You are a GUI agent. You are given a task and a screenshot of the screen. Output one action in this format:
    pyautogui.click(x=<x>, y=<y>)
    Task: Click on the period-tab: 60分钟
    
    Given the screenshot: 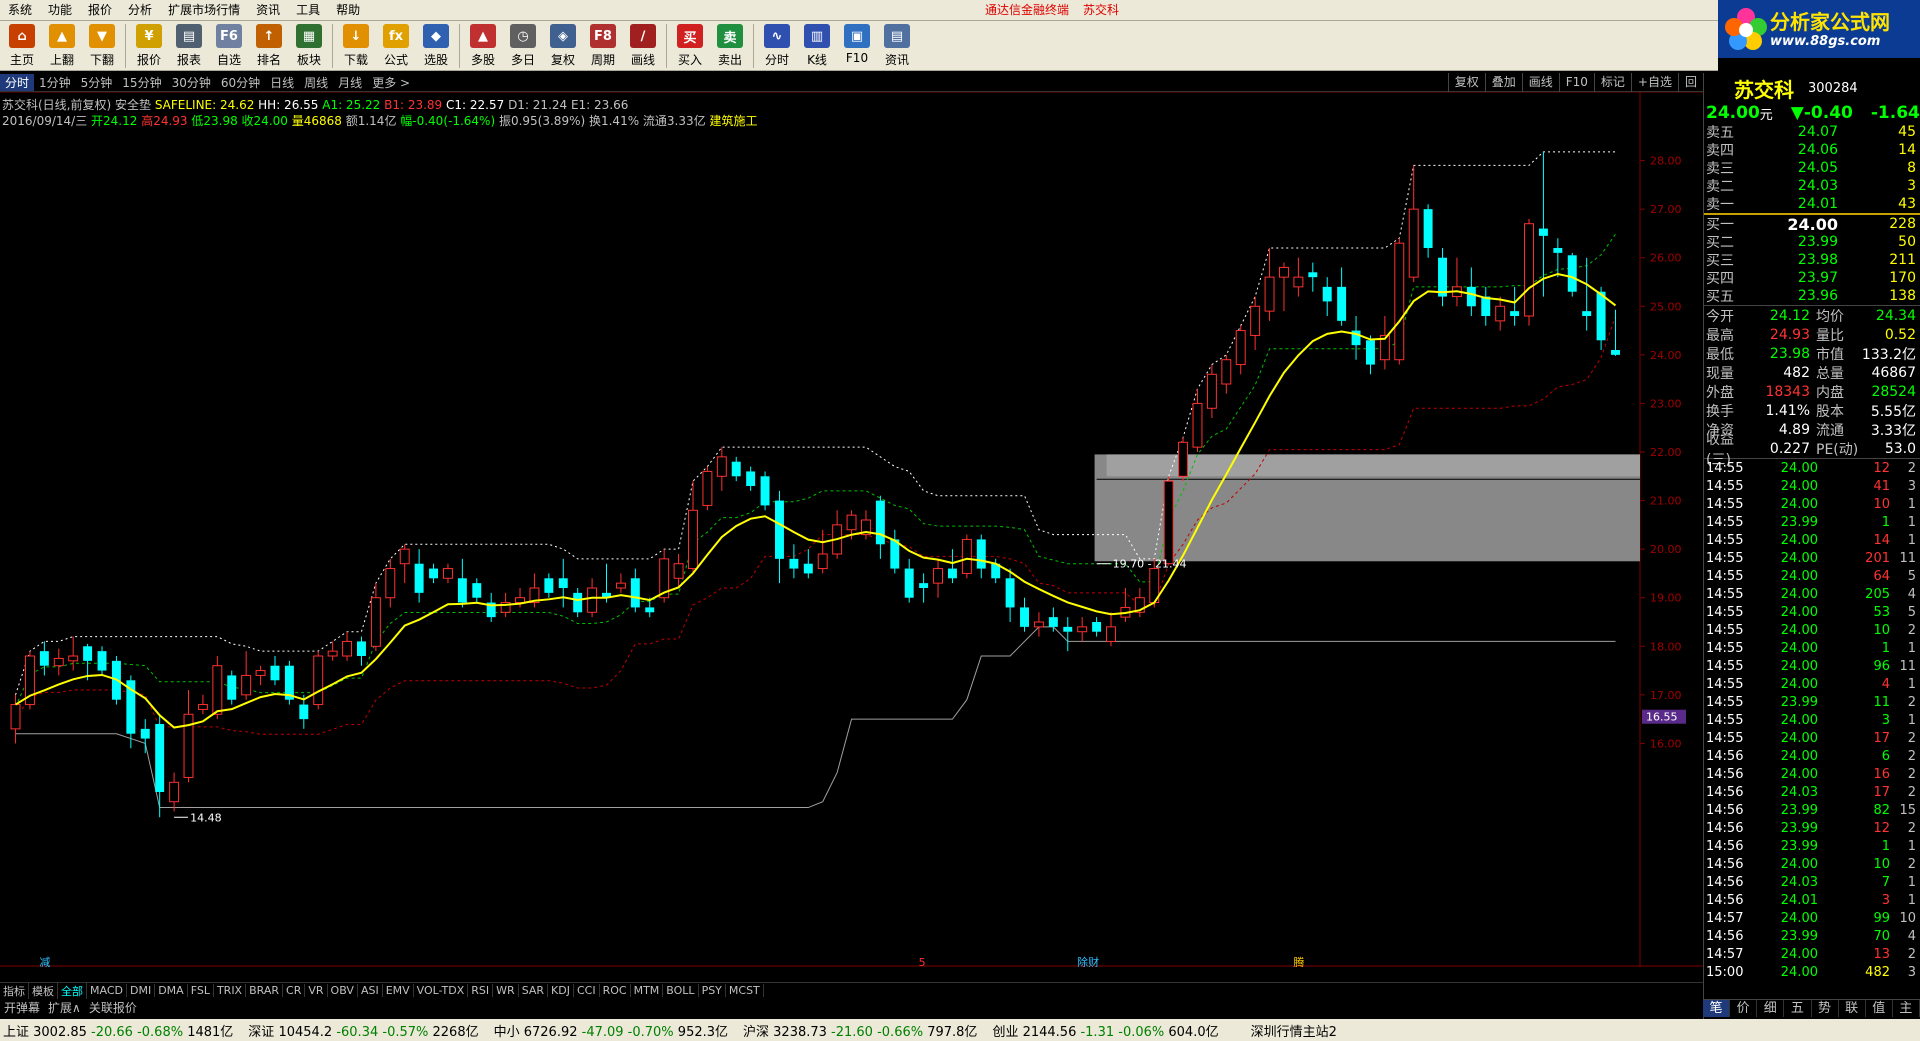 What is the action you would take?
    pyautogui.click(x=240, y=82)
    